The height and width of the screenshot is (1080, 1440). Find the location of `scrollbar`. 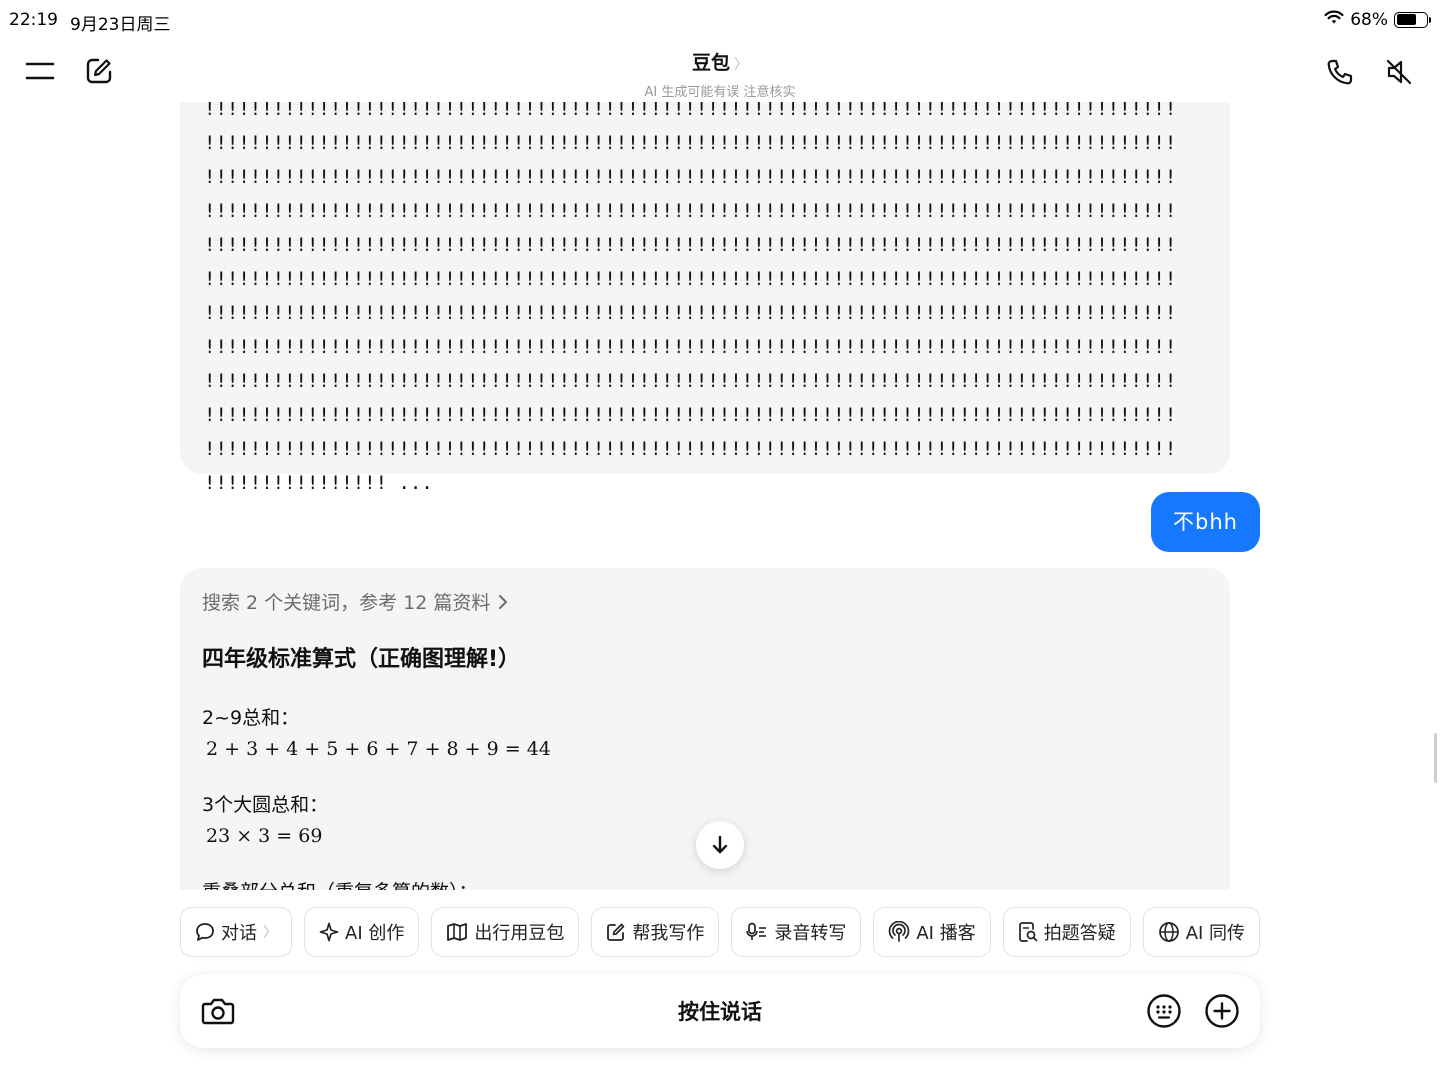

scrollbar is located at coordinates (1435, 758).